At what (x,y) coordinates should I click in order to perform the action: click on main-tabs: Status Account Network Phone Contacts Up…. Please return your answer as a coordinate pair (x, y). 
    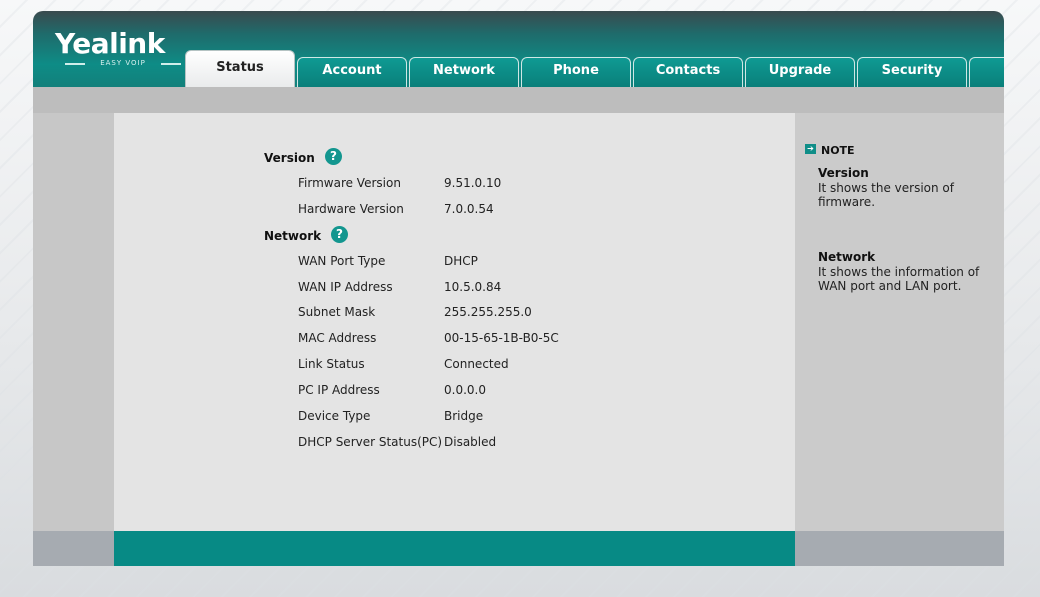
    Looking at the image, I should click on (594, 68).